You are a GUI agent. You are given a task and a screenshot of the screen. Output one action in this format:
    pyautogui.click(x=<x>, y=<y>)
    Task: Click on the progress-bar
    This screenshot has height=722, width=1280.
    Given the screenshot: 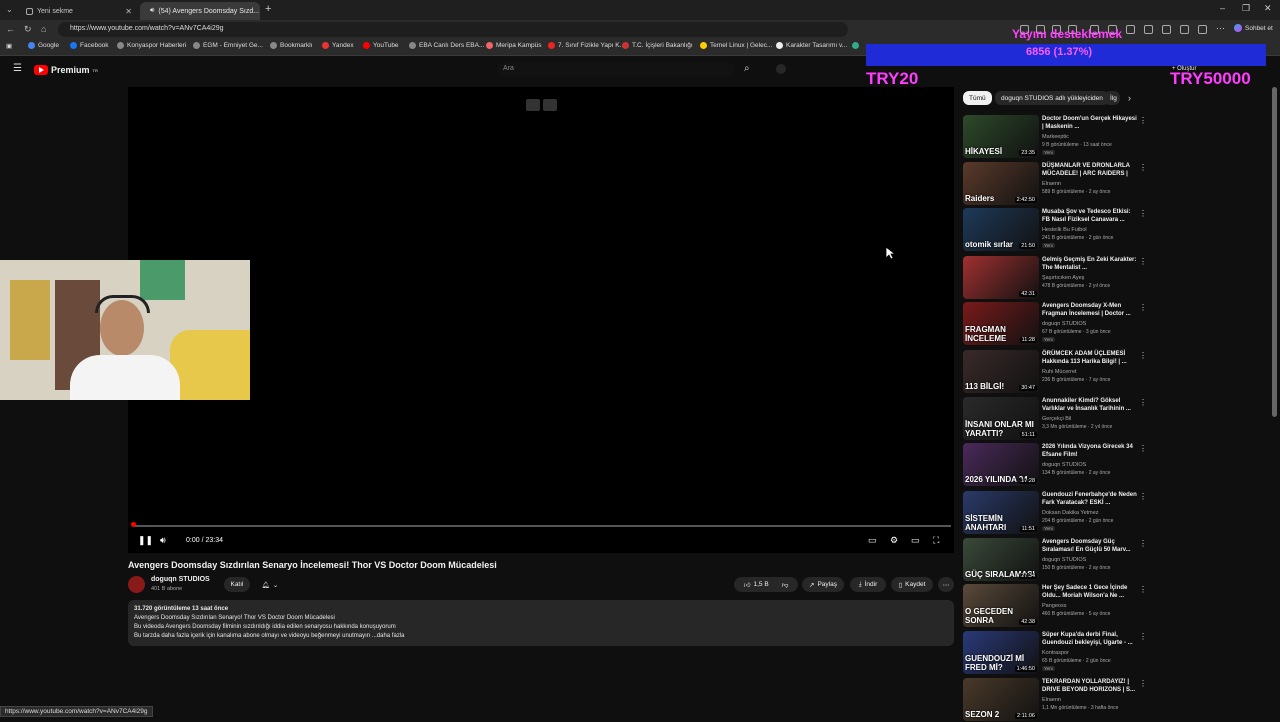 What is the action you would take?
    pyautogui.click(x=542, y=526)
    